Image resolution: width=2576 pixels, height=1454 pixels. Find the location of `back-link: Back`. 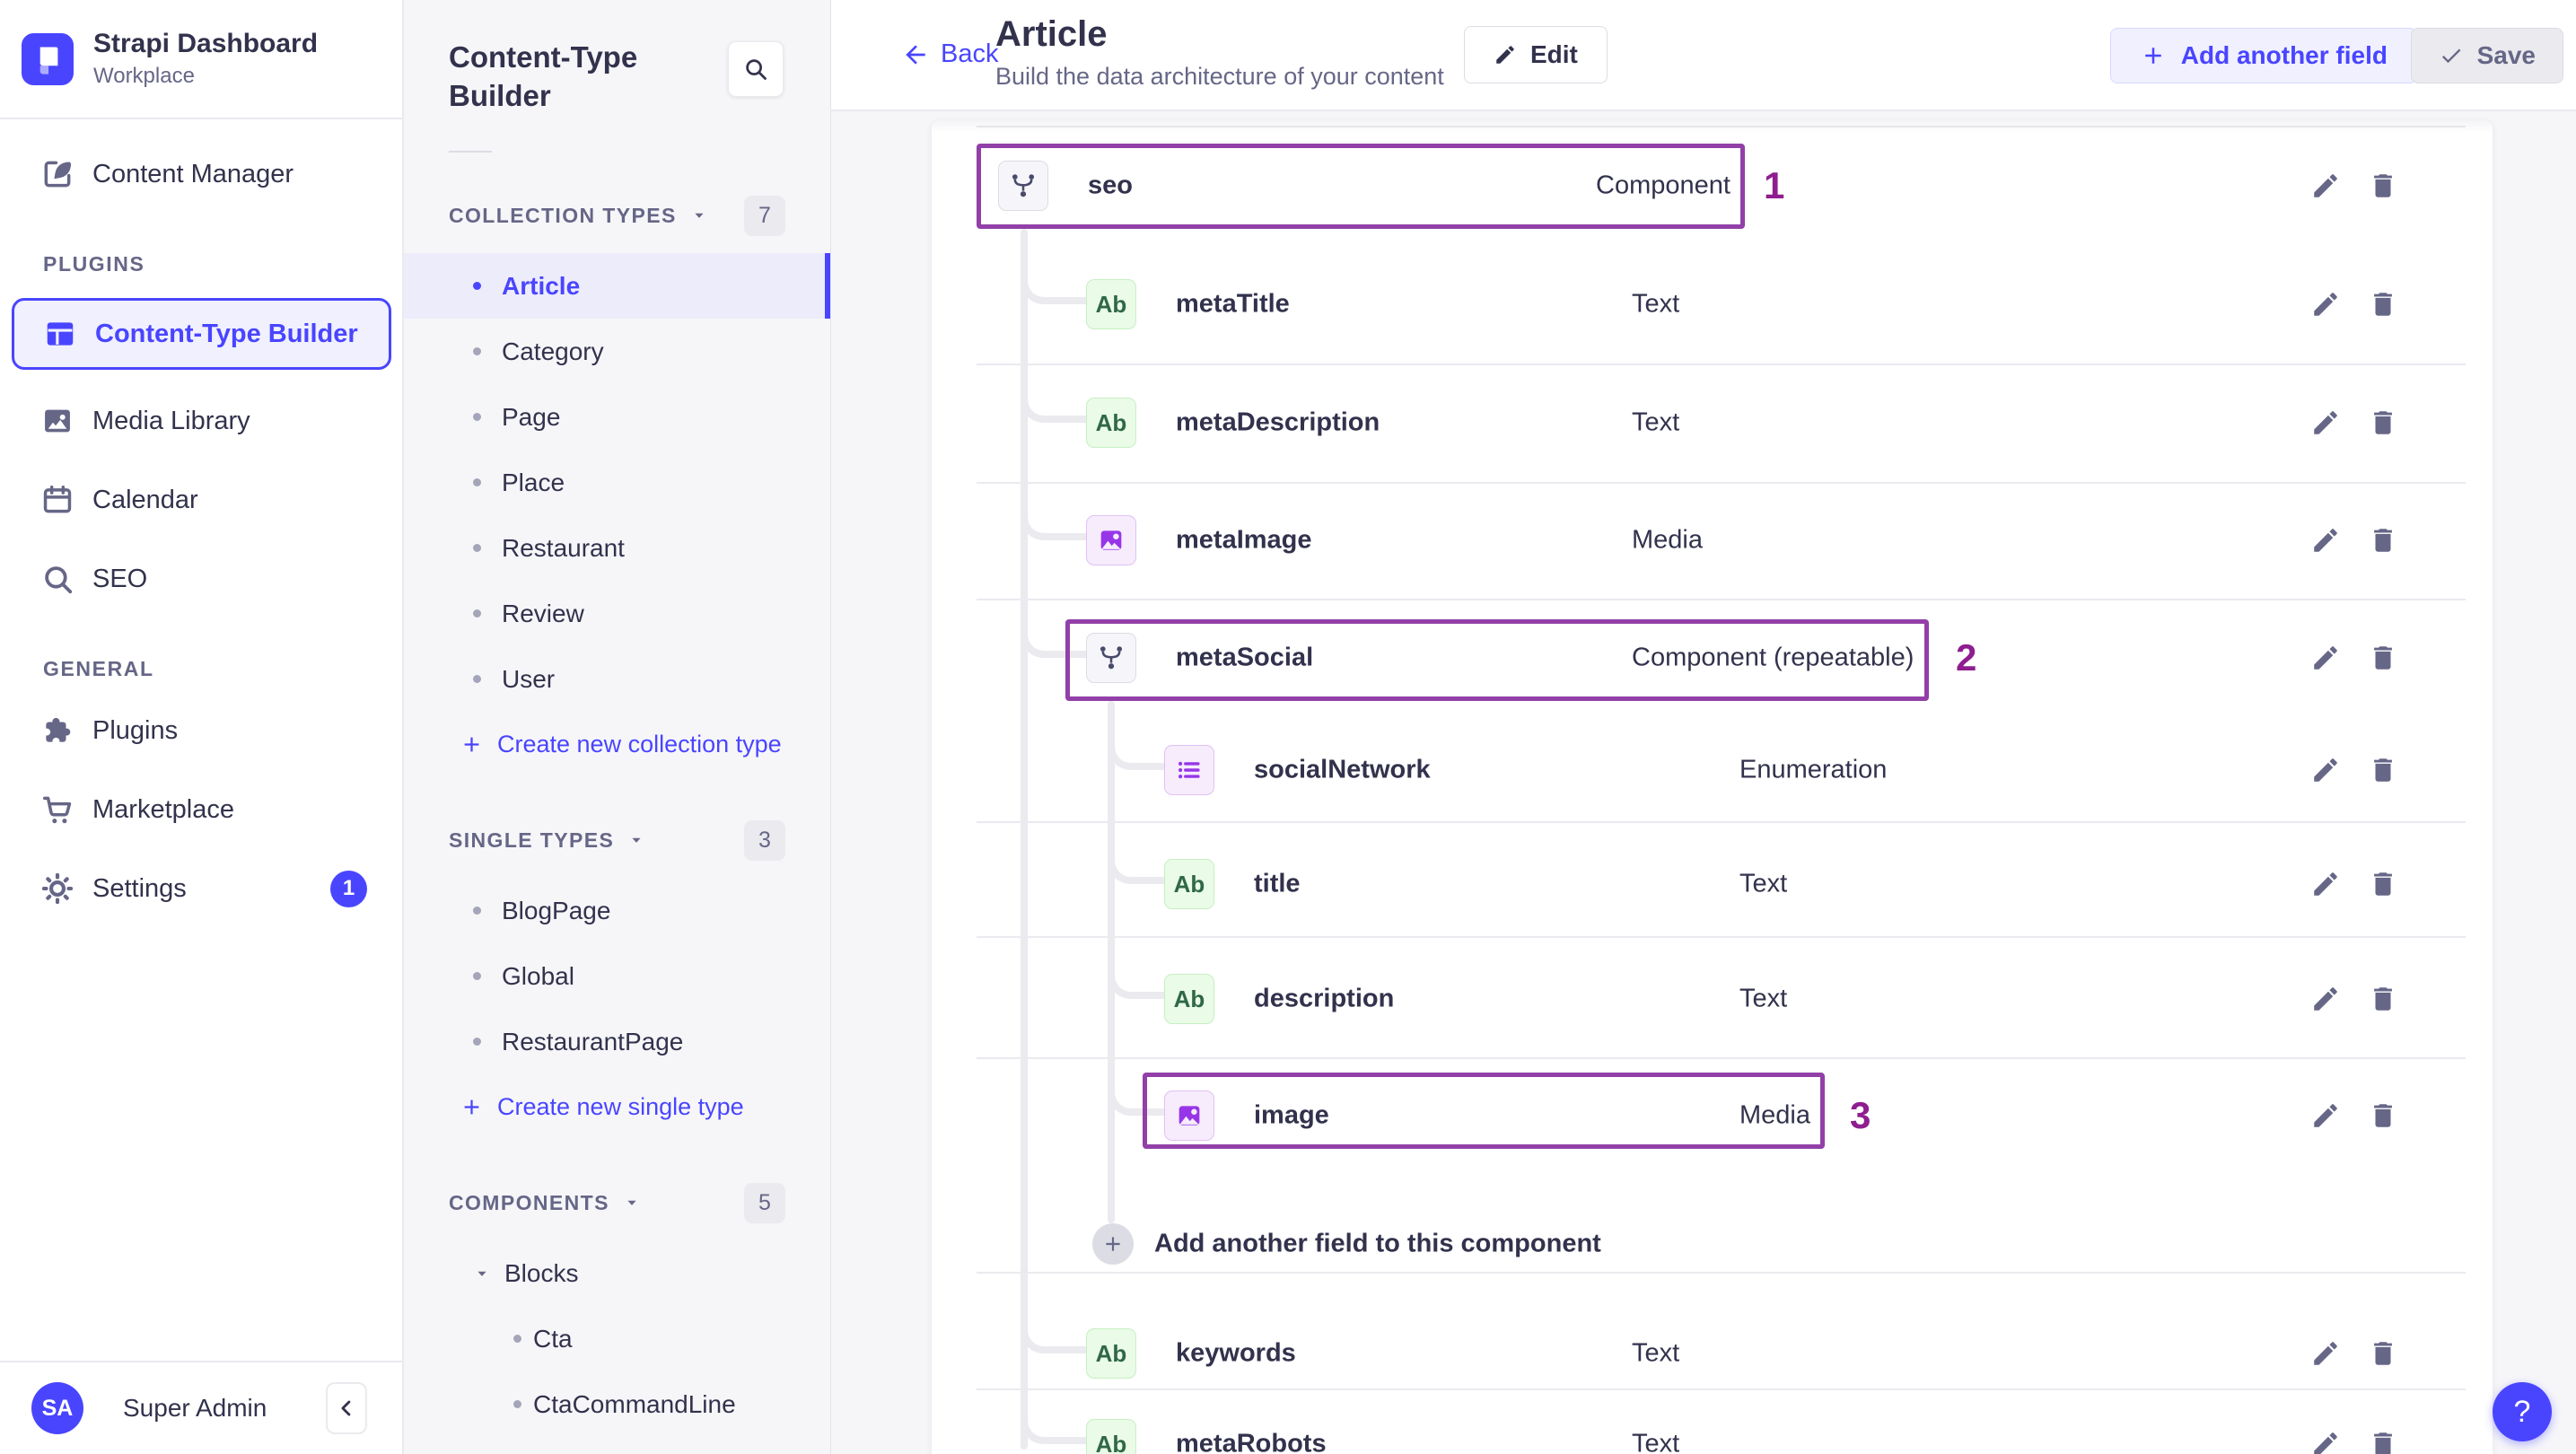

back-link: Back is located at coordinates (949, 54).